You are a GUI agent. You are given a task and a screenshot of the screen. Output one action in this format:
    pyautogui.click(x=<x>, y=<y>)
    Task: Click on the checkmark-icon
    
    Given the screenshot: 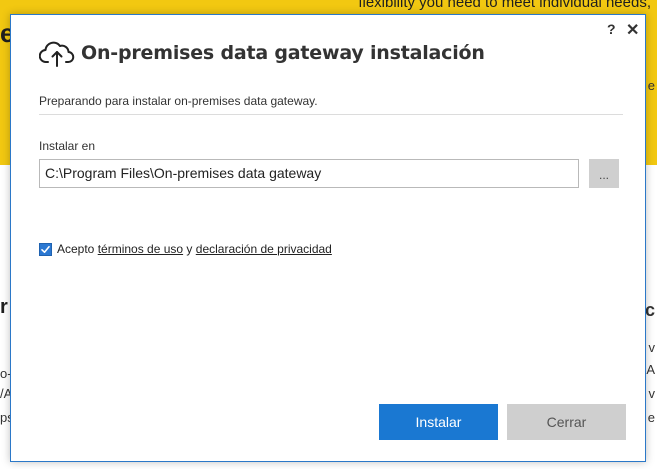 What is the action you would take?
    pyautogui.click(x=45, y=249)
    